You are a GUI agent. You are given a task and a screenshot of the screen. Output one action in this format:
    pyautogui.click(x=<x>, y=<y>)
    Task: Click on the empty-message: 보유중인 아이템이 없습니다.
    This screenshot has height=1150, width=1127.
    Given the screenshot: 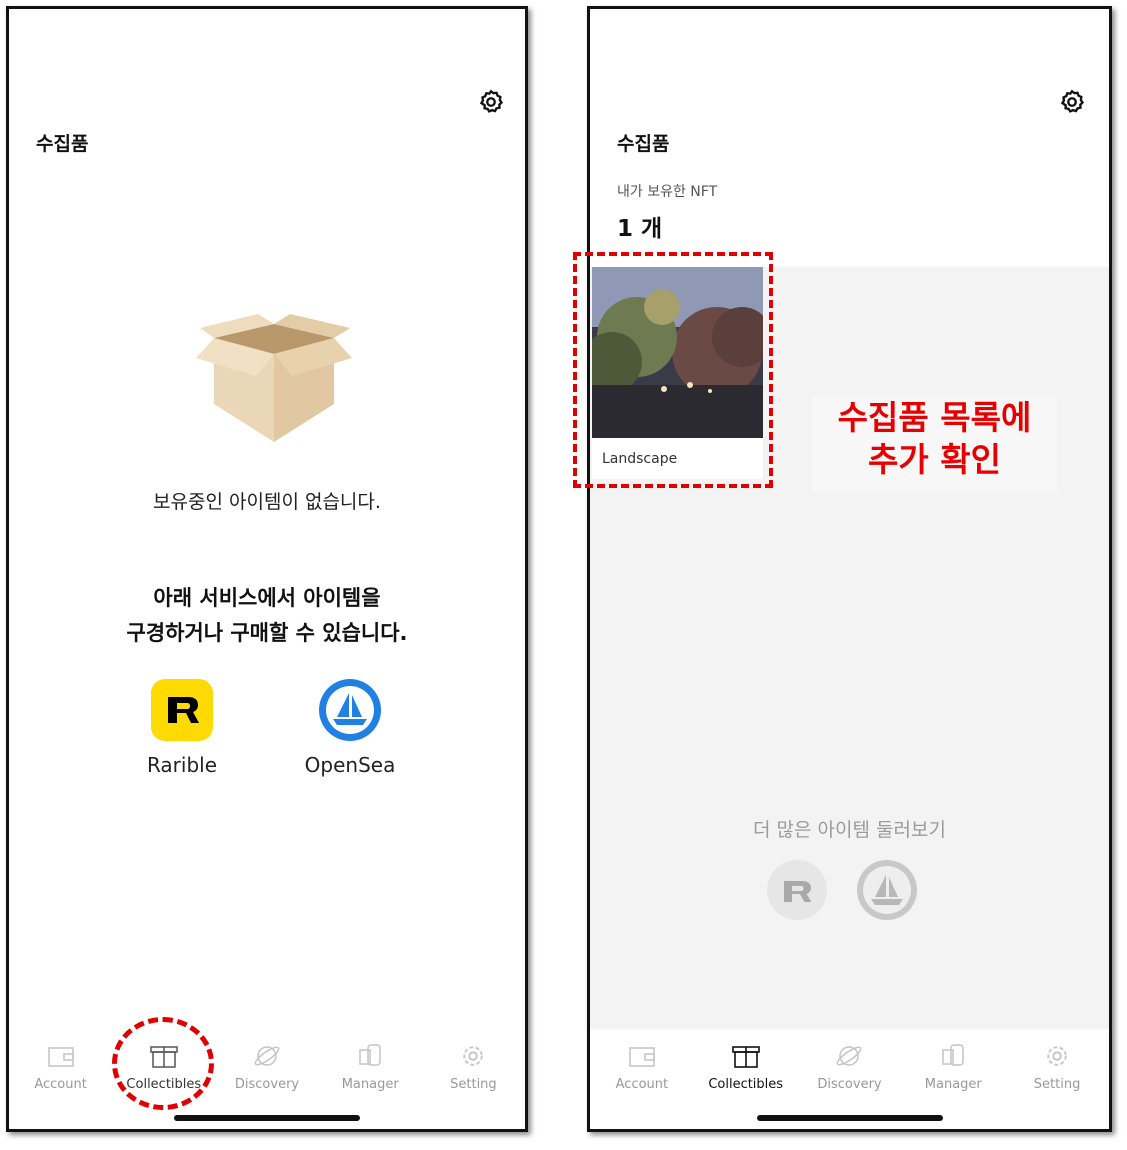 What is the action you would take?
    pyautogui.click(x=267, y=502)
    